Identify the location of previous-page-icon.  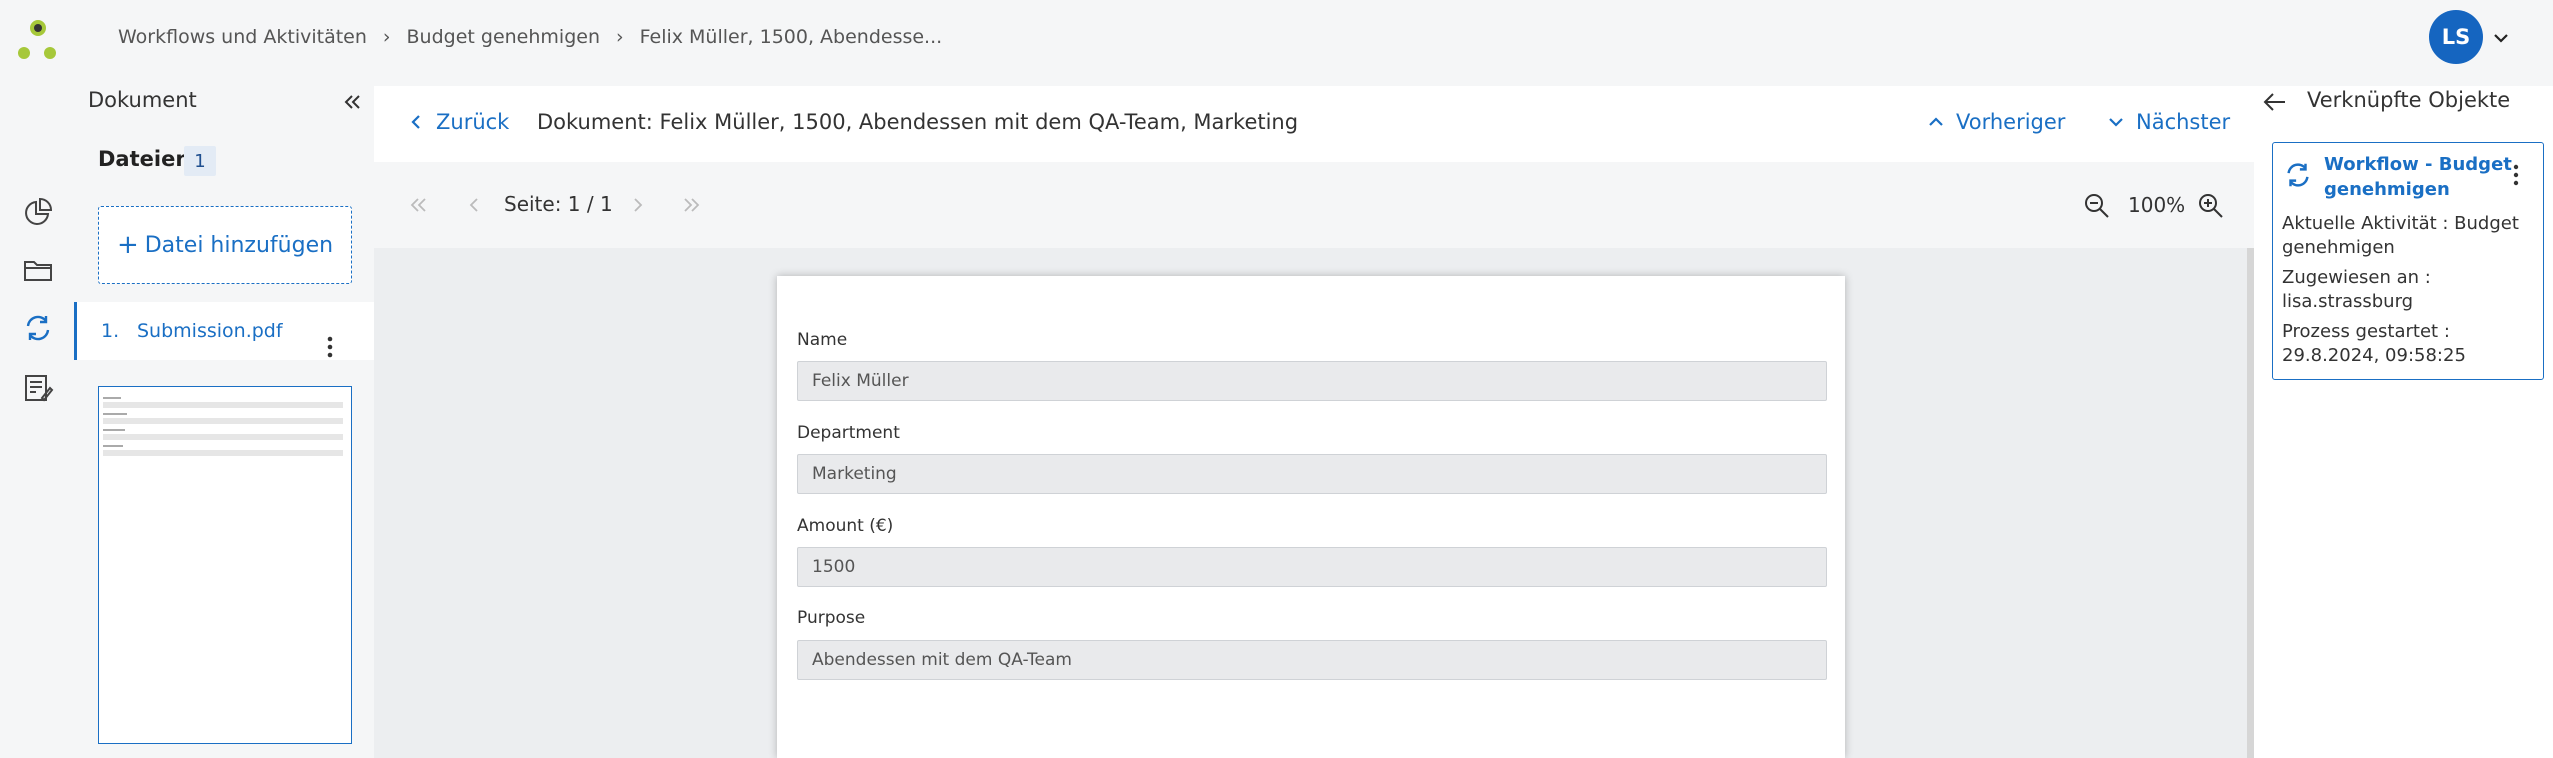
(474, 205).